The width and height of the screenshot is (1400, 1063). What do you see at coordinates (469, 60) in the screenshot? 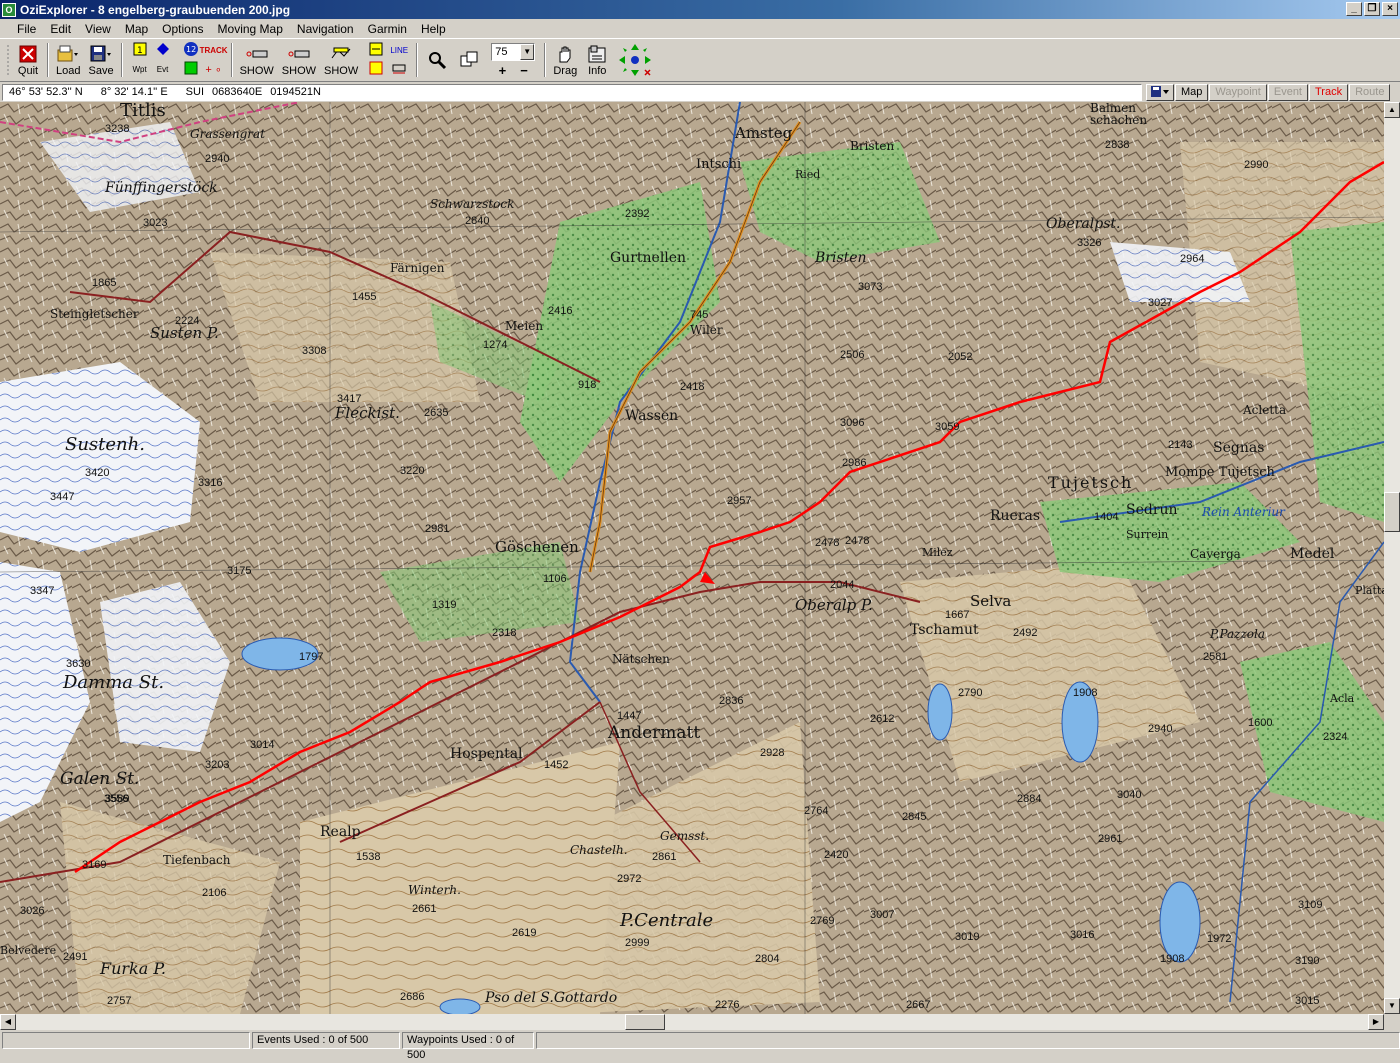
I see `map-windows-button` at bounding box center [469, 60].